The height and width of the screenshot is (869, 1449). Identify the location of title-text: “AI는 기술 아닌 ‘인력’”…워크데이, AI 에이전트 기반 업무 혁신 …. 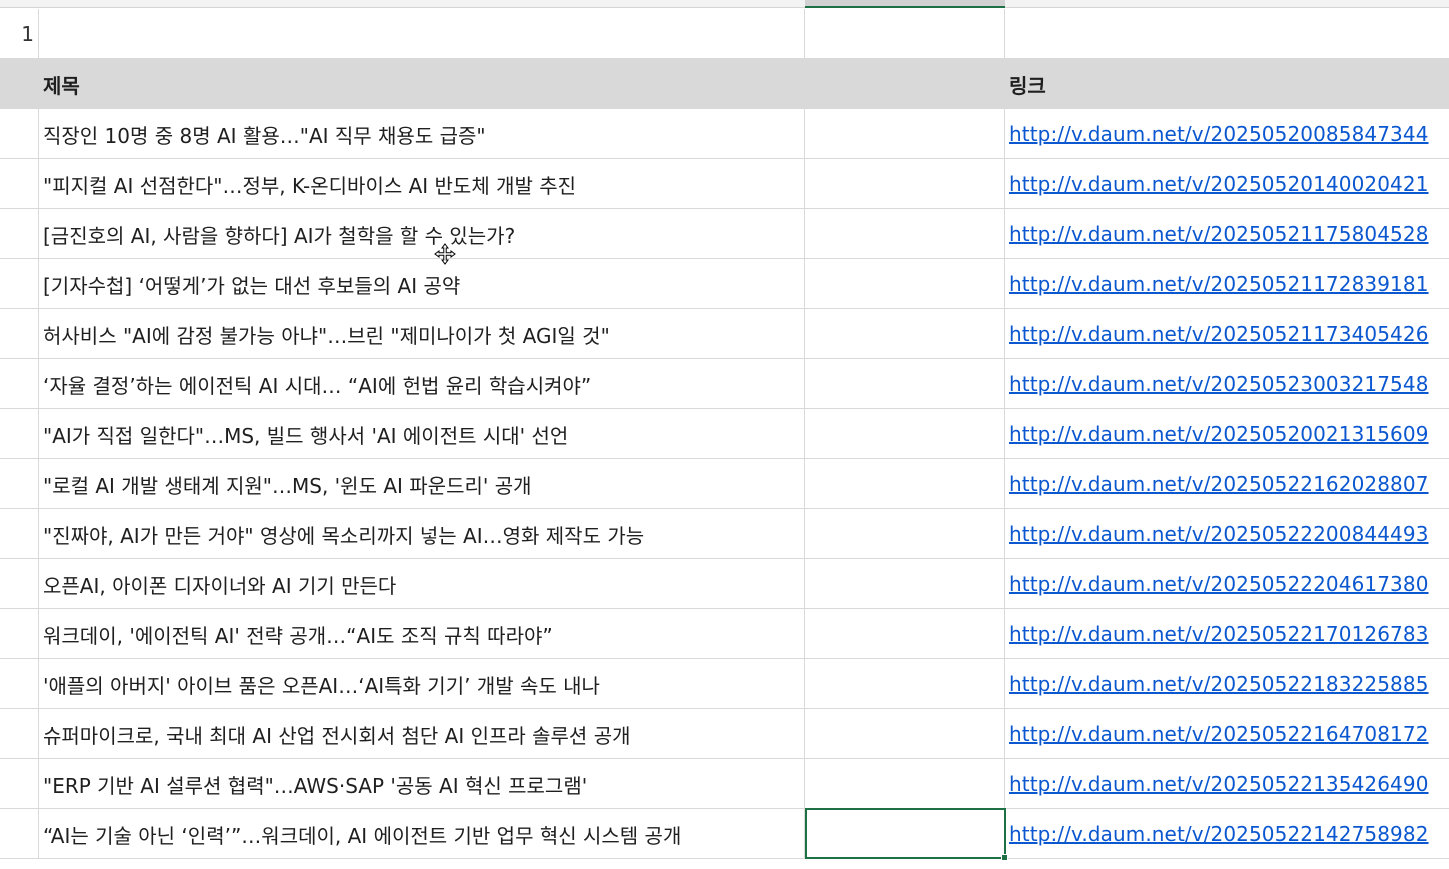
(362, 835).